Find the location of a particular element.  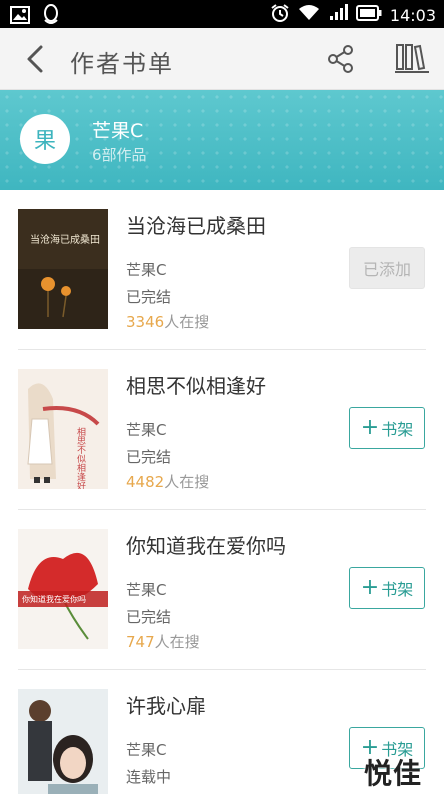

bookshelf-button is located at coordinates (412, 59).